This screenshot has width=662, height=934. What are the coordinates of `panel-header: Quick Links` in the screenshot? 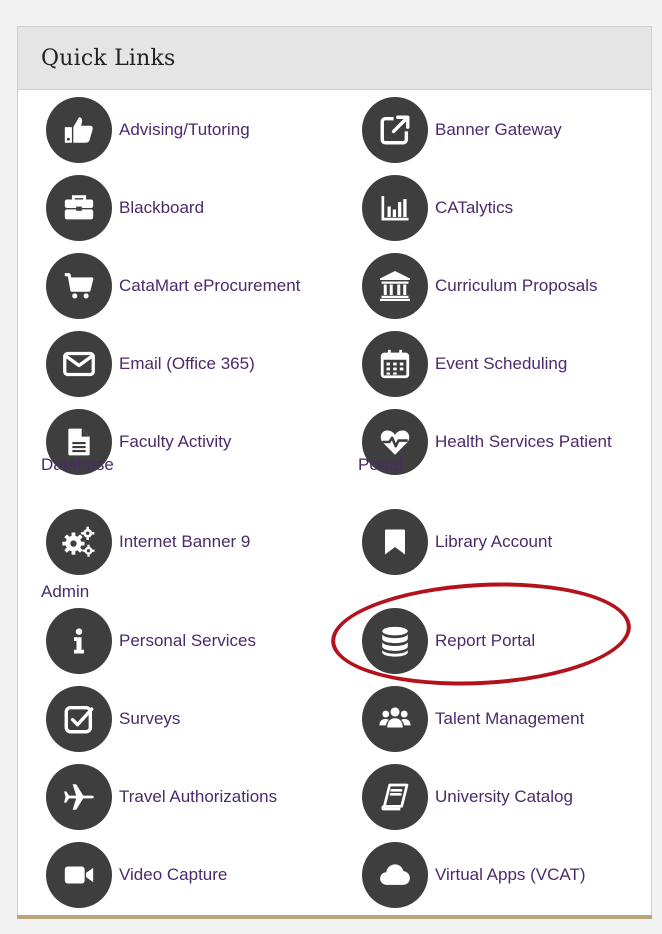 It's located at (334, 58).